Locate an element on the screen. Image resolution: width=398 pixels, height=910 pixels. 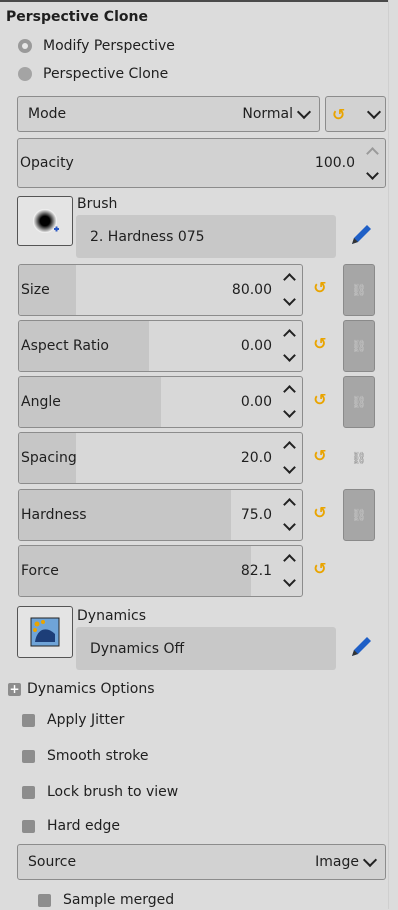
slider-hardness: Hardness 75.0 is located at coordinates (160, 515).